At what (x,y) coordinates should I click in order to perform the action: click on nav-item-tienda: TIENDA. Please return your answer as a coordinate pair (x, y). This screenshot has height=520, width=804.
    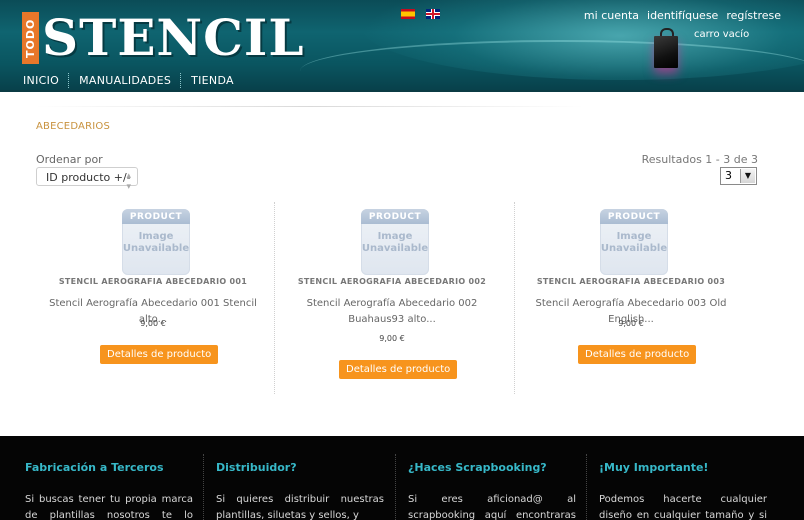
    Looking at the image, I should click on (212, 80).